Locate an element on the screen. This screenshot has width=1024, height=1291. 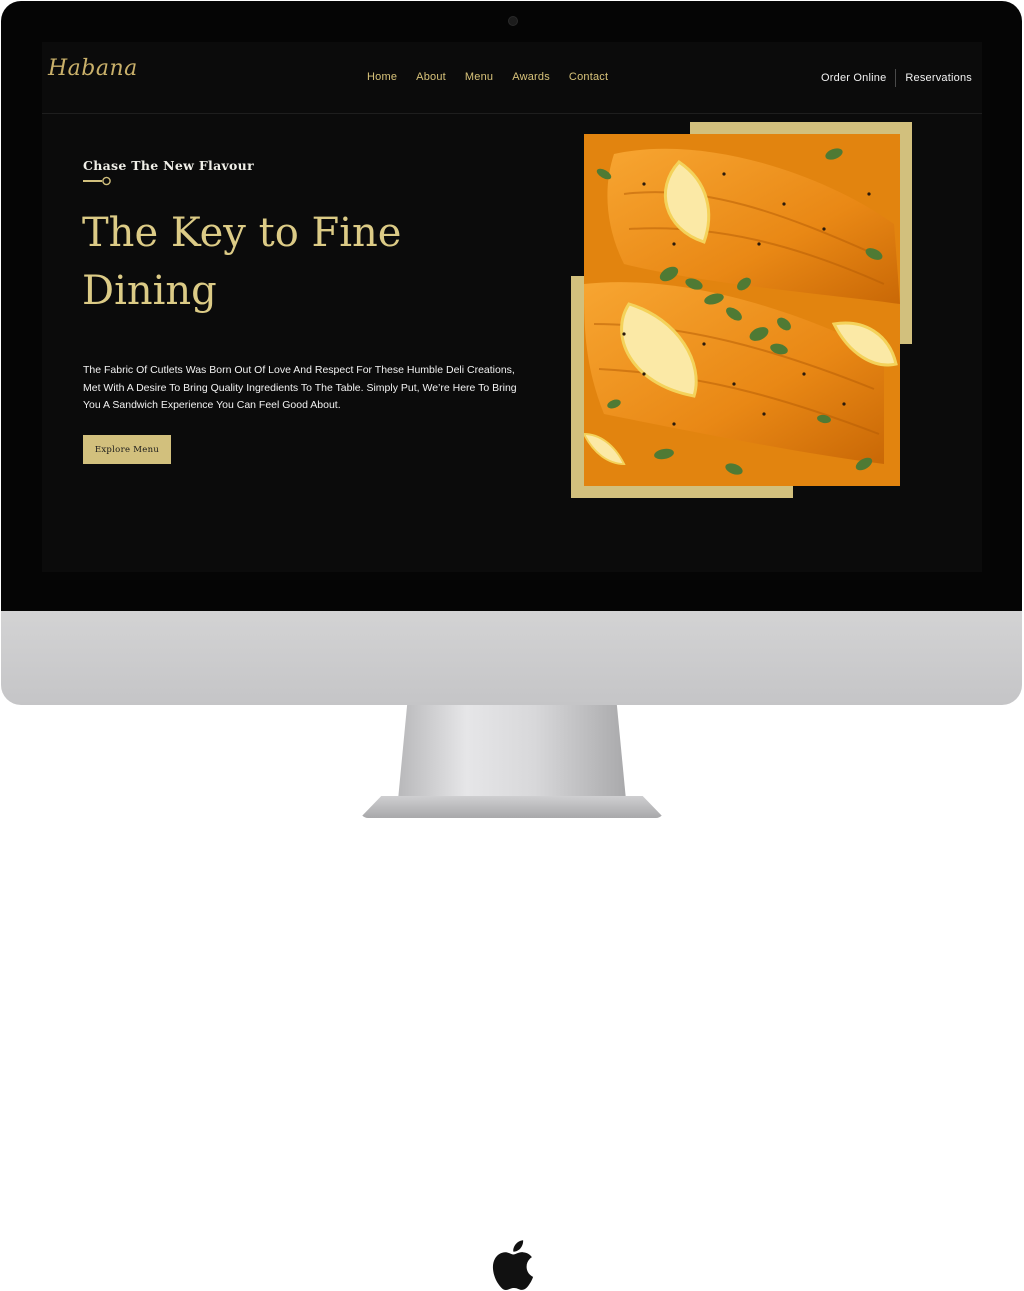
logo-text: Habana is located at coordinates (93, 68).